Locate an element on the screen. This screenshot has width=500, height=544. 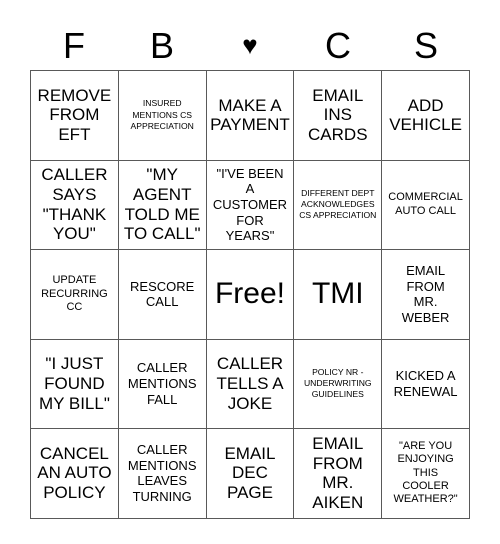
bingo-cell-label: "ARE YOU ENJOYING THIS COOLER WEATHER?" is located at coordinates (425, 472).